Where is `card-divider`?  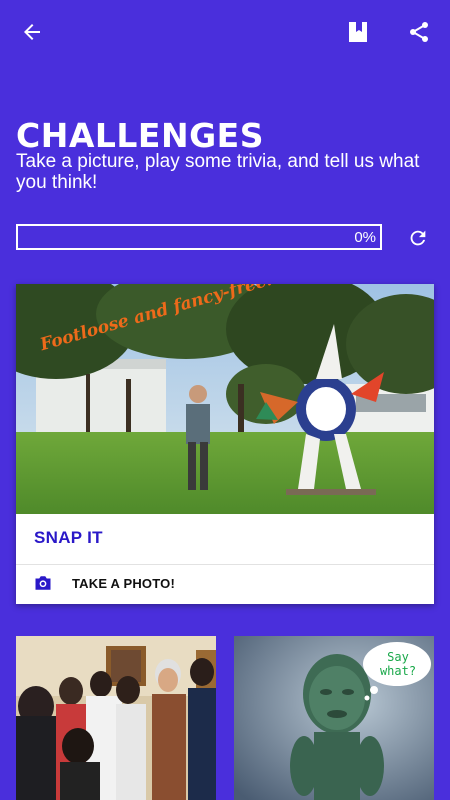
card-divider is located at coordinates (225, 564).